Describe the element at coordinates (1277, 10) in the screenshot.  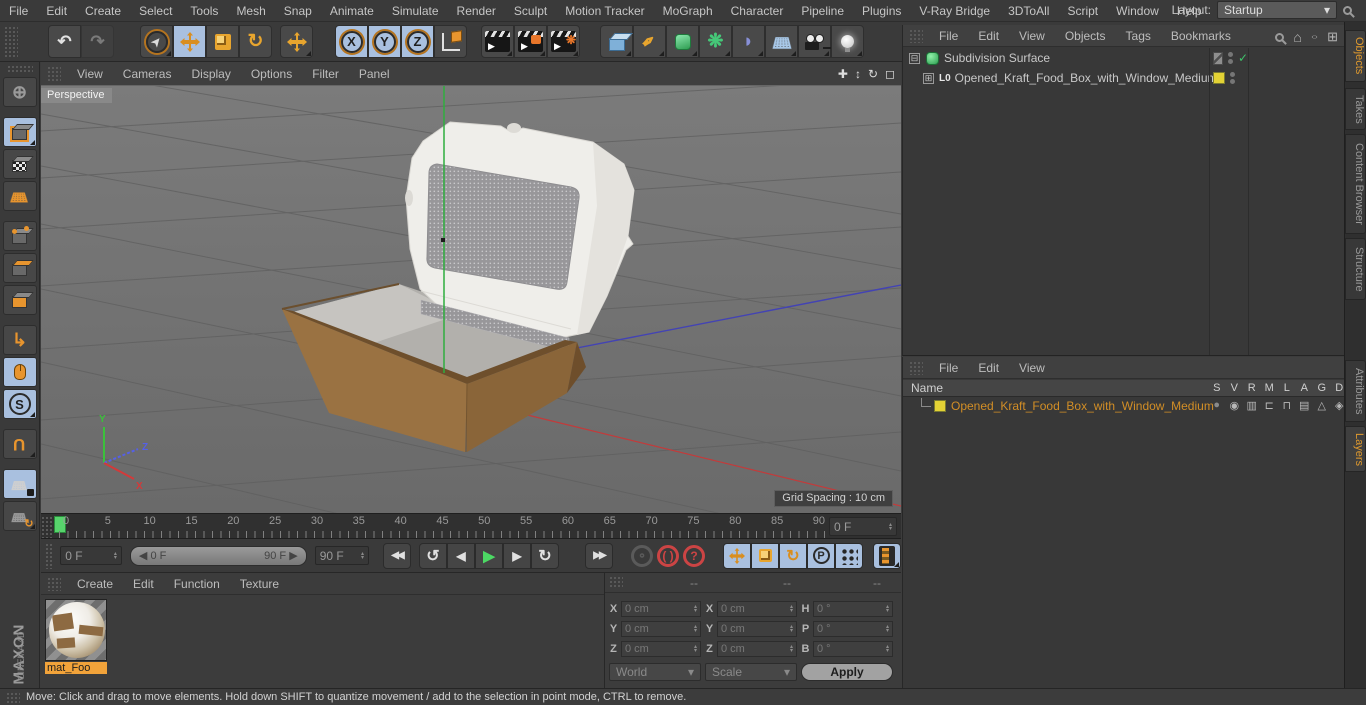
I see `layout-select: Startup ▾` at that location.